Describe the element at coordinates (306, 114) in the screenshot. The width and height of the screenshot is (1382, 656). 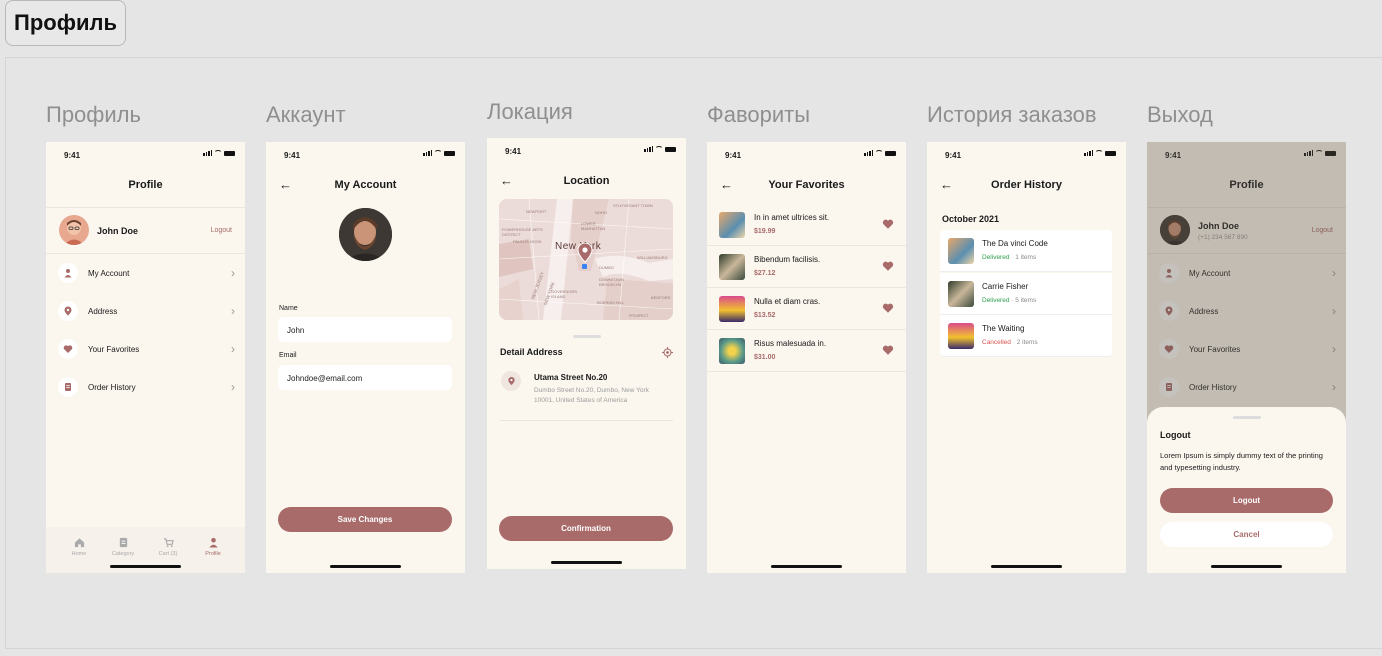
I see `frame-title-account: Аккаунт` at that location.